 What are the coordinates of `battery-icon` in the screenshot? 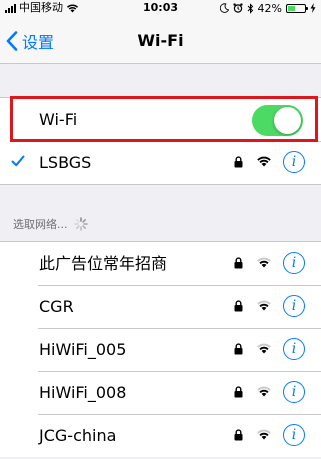 It's located at (297, 8).